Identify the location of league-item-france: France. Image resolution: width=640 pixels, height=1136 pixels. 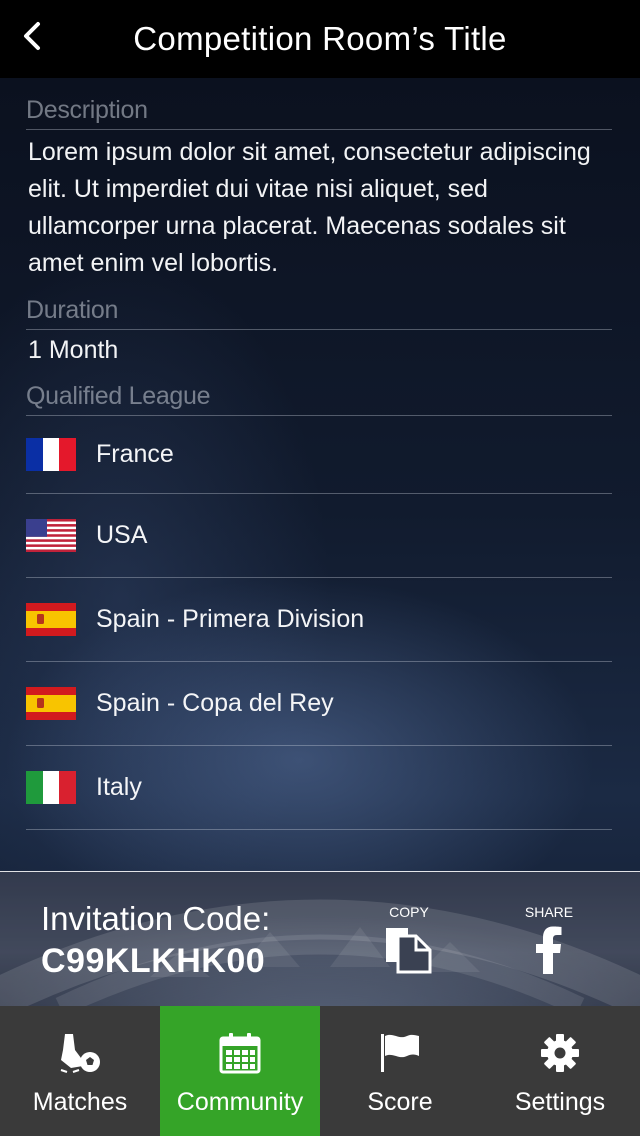
(319, 455).